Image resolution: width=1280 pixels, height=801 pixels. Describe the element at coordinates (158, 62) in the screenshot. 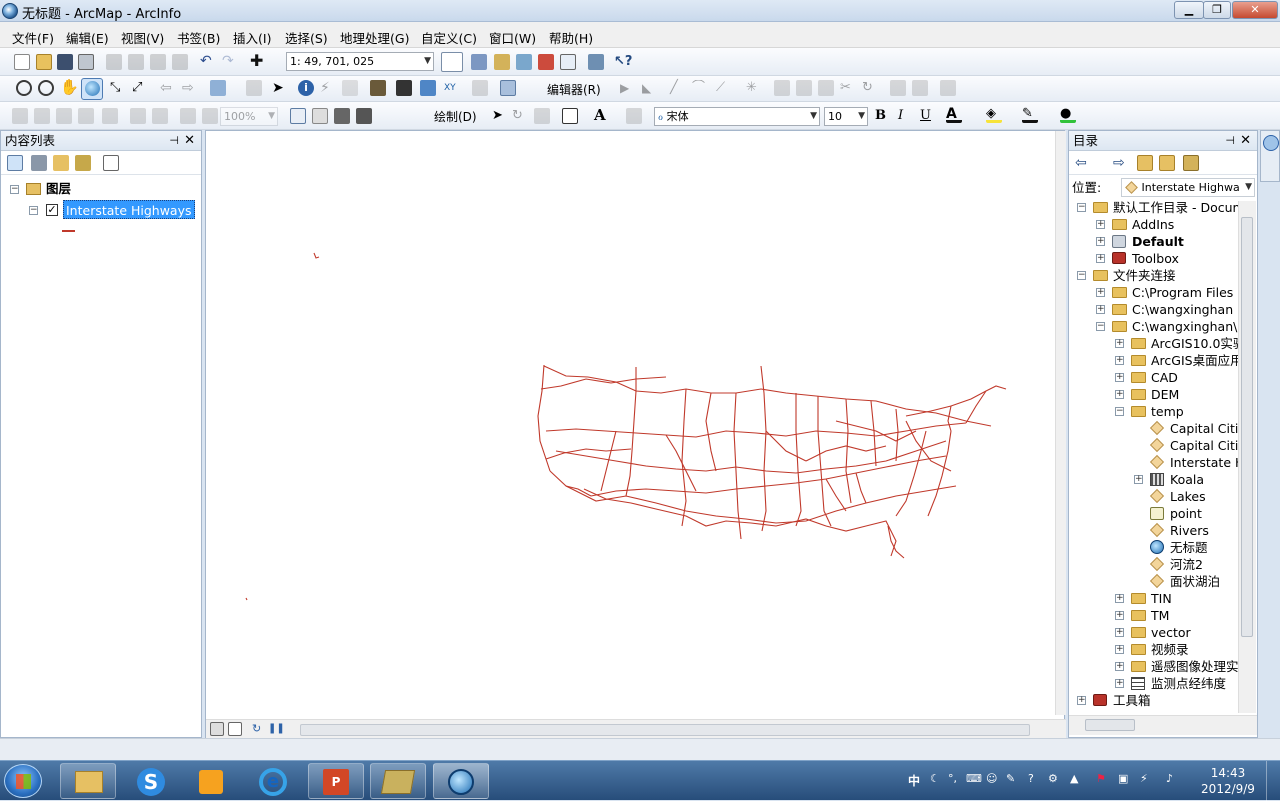

I see `paste-icon` at that location.